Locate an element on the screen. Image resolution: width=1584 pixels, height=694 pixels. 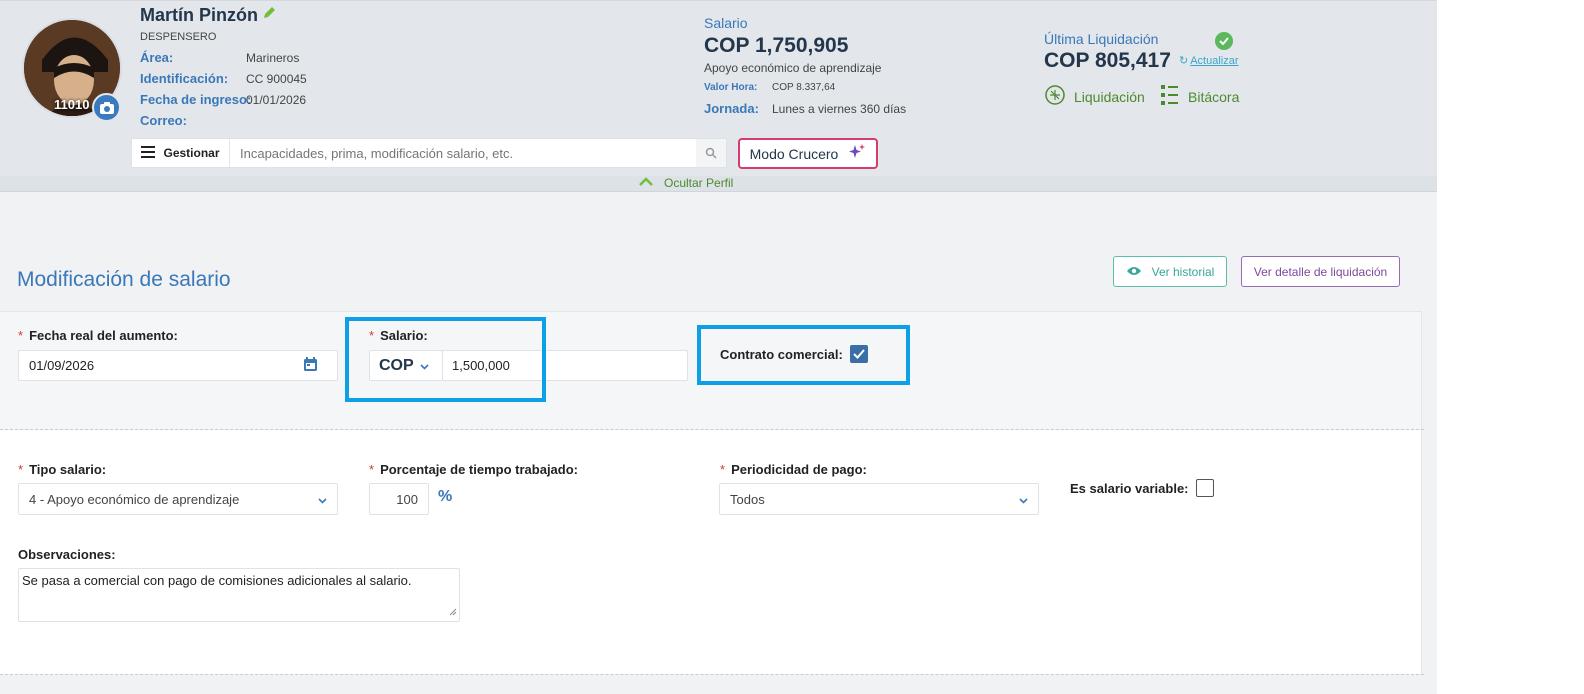
period-label-text: Periodicidad de pago: is located at coordinates (799, 469).